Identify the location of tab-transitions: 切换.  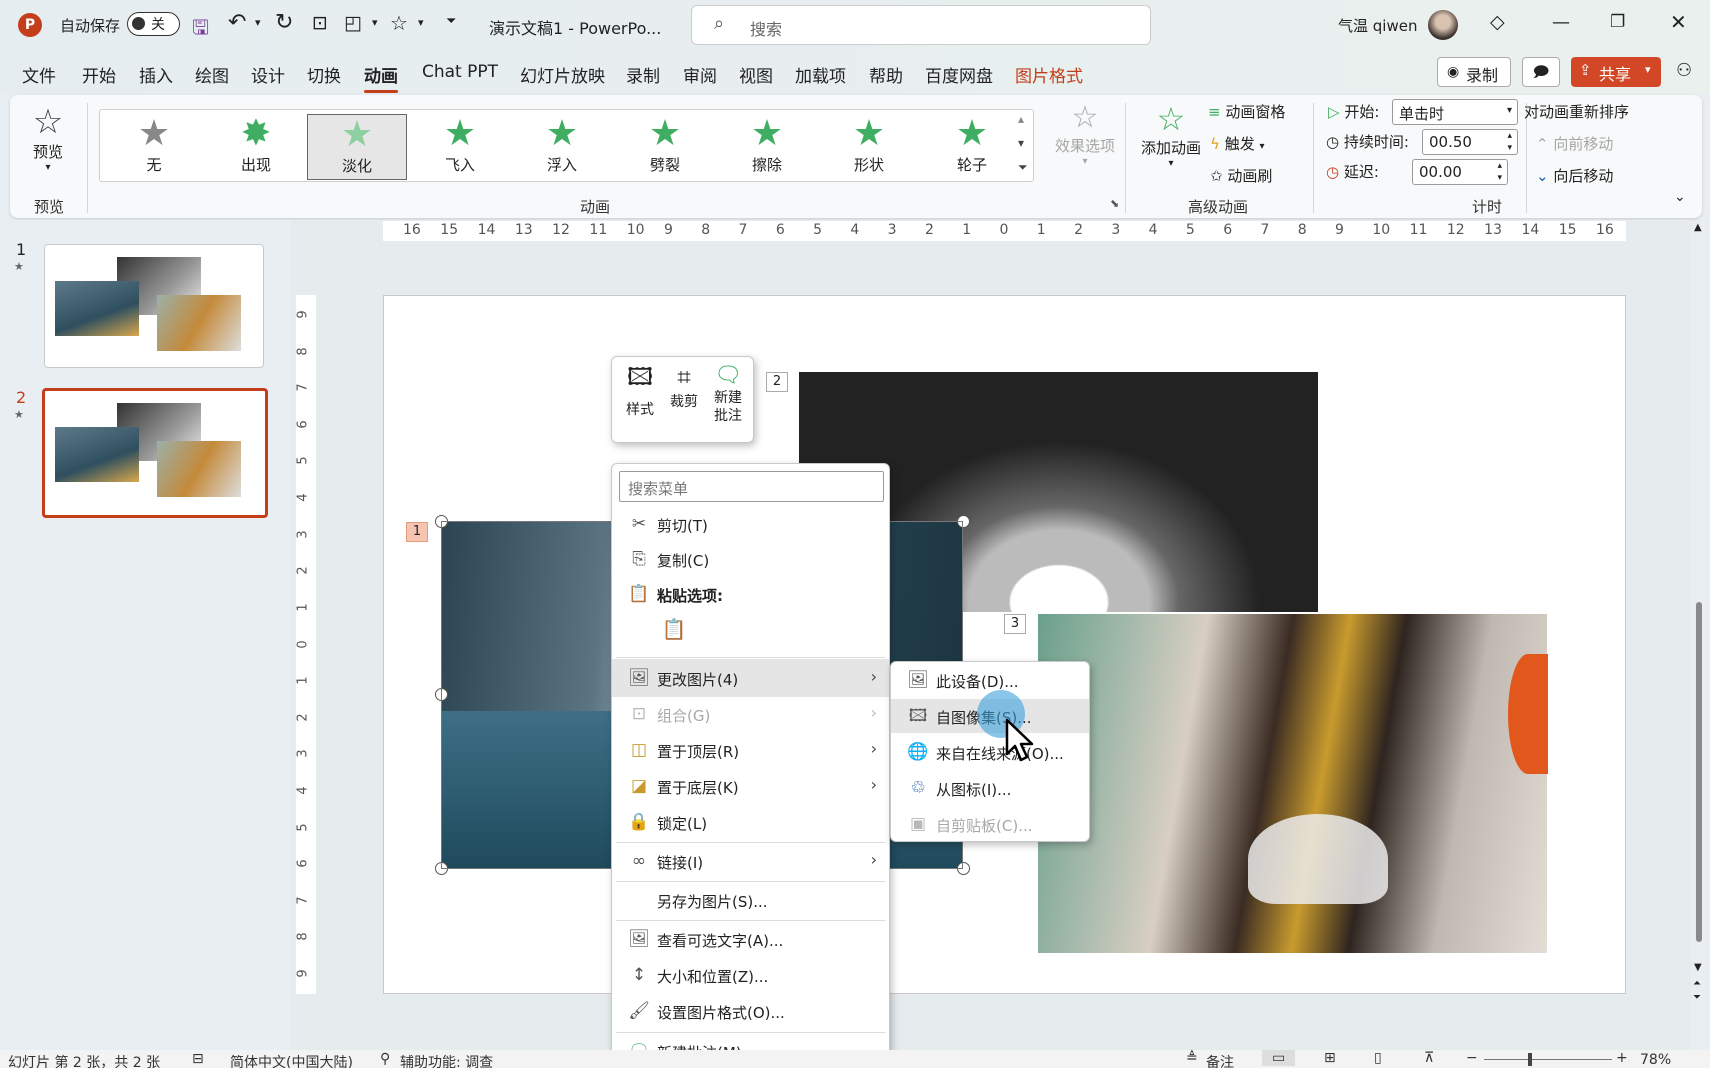
(324, 74).